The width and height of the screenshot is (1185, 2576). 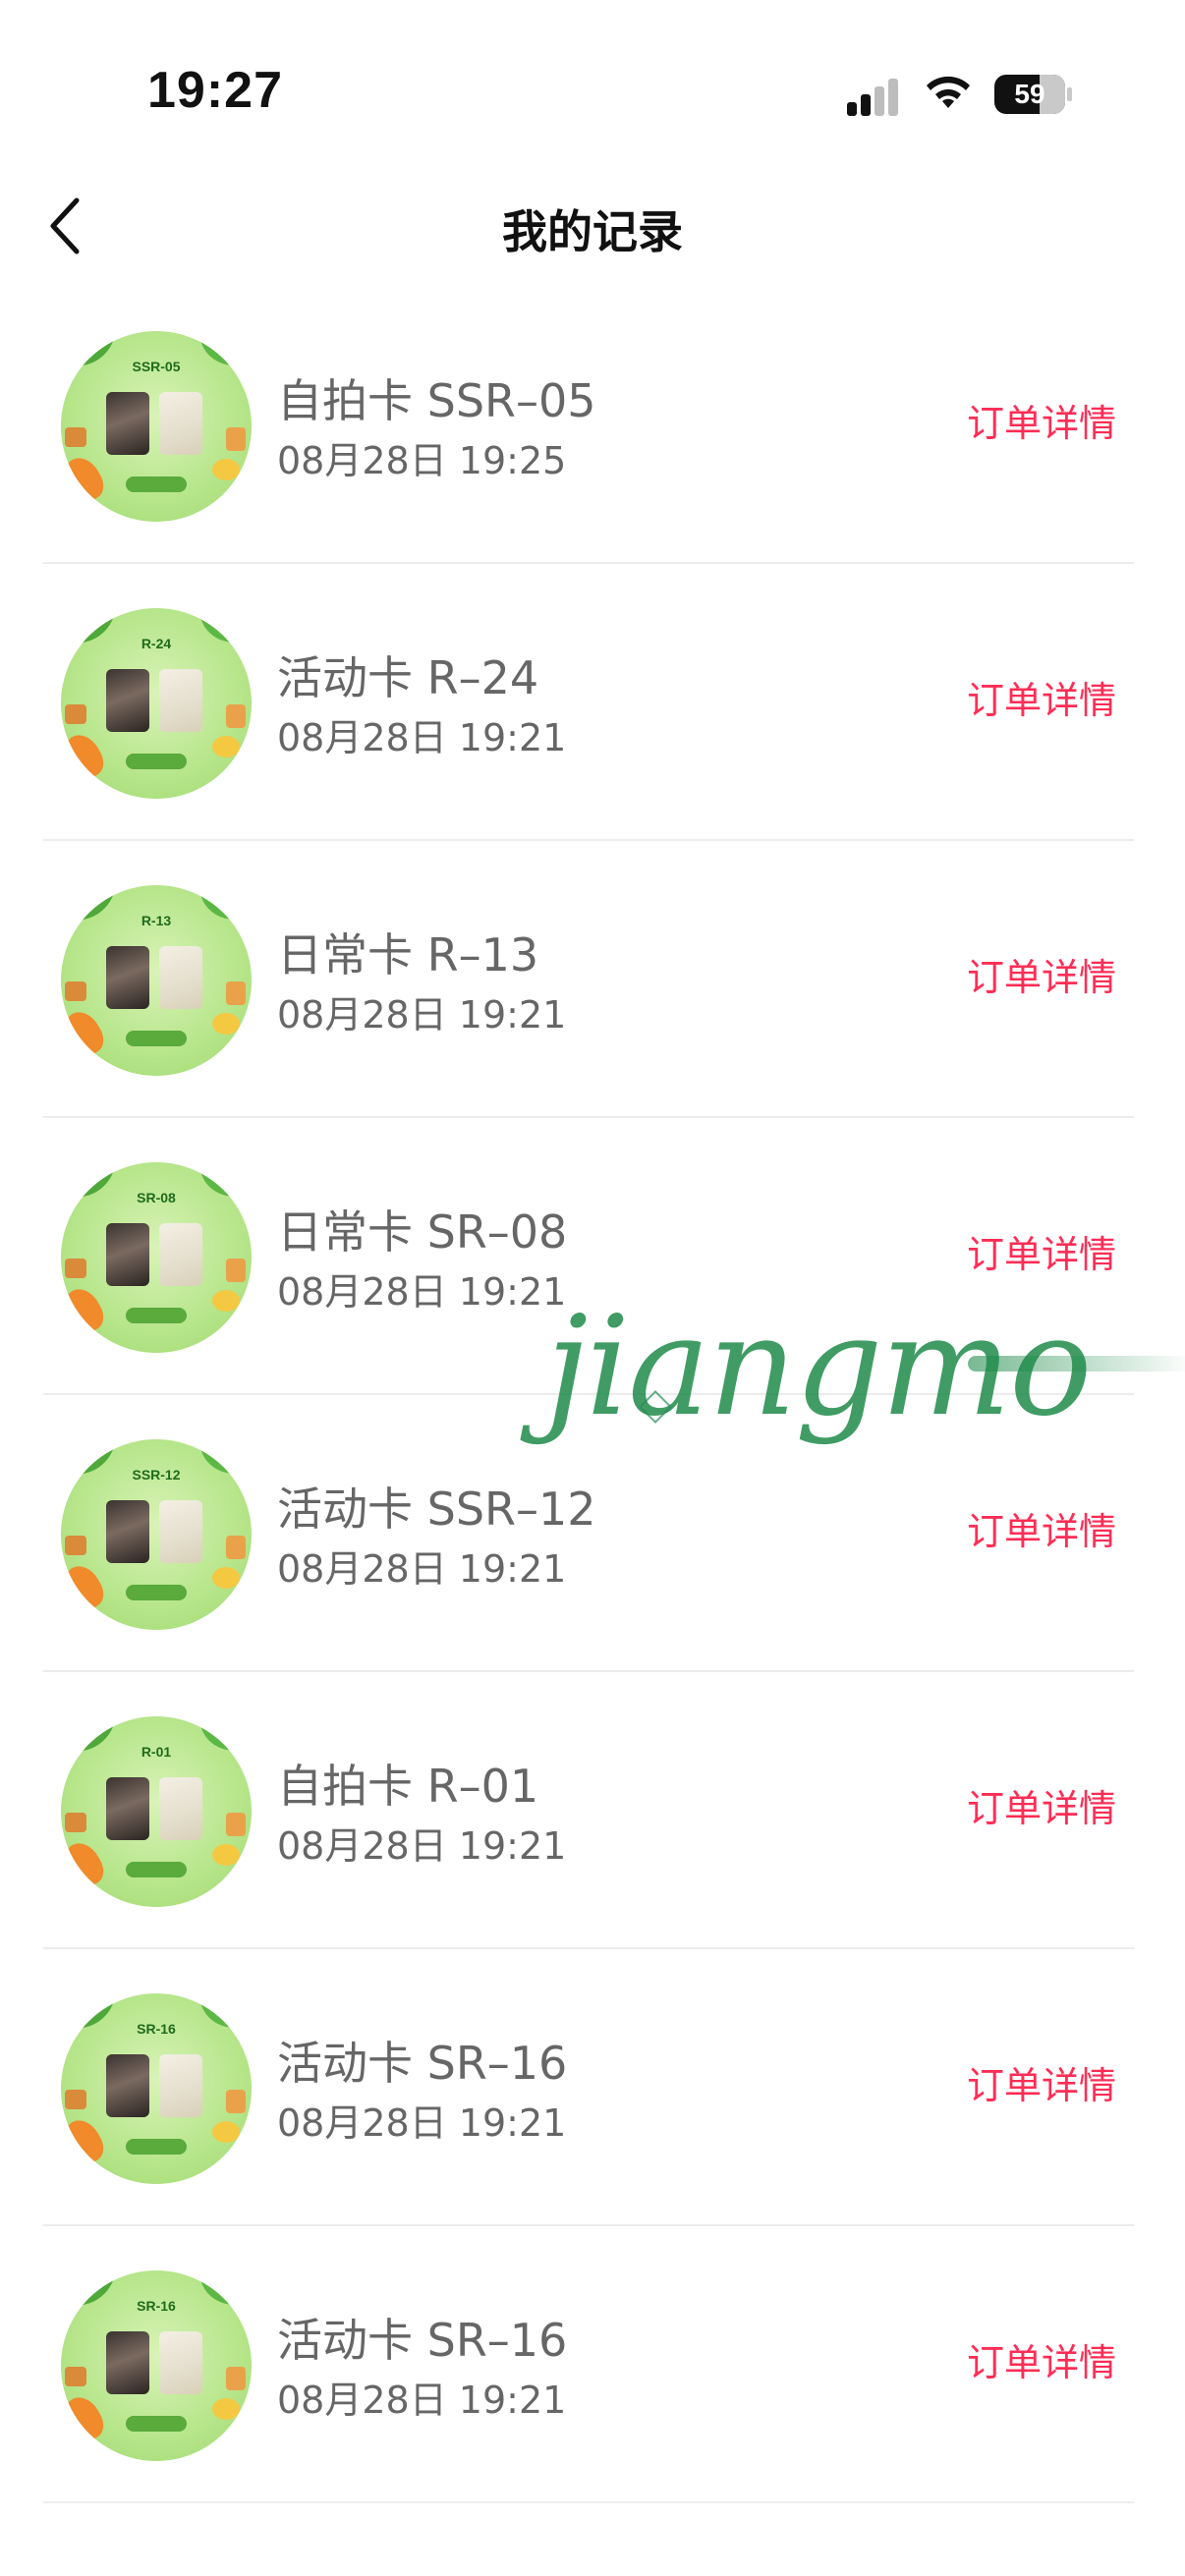 What do you see at coordinates (156, 366) in the screenshot?
I see `card-code-label: SSR-05` at bounding box center [156, 366].